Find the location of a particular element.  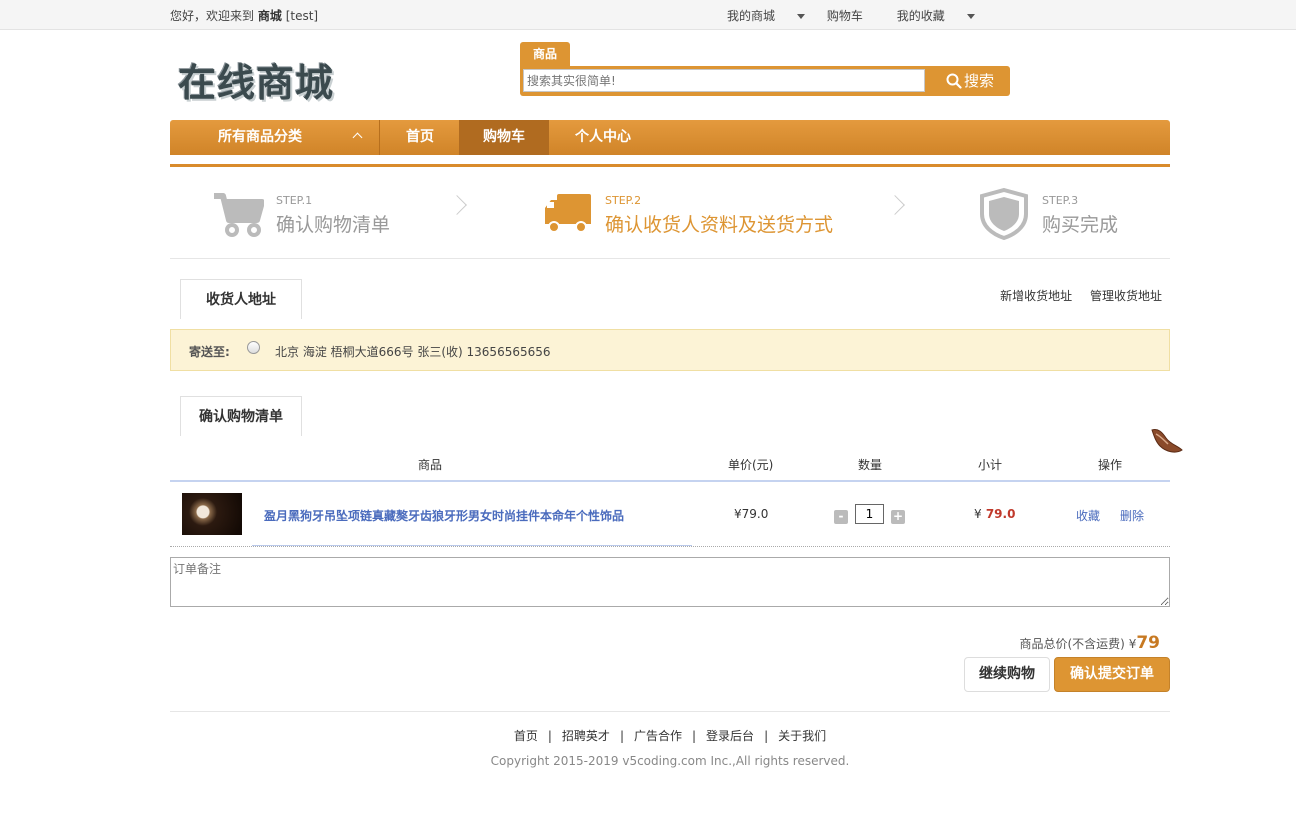

chevron-up-icon is located at coordinates (357, 137).